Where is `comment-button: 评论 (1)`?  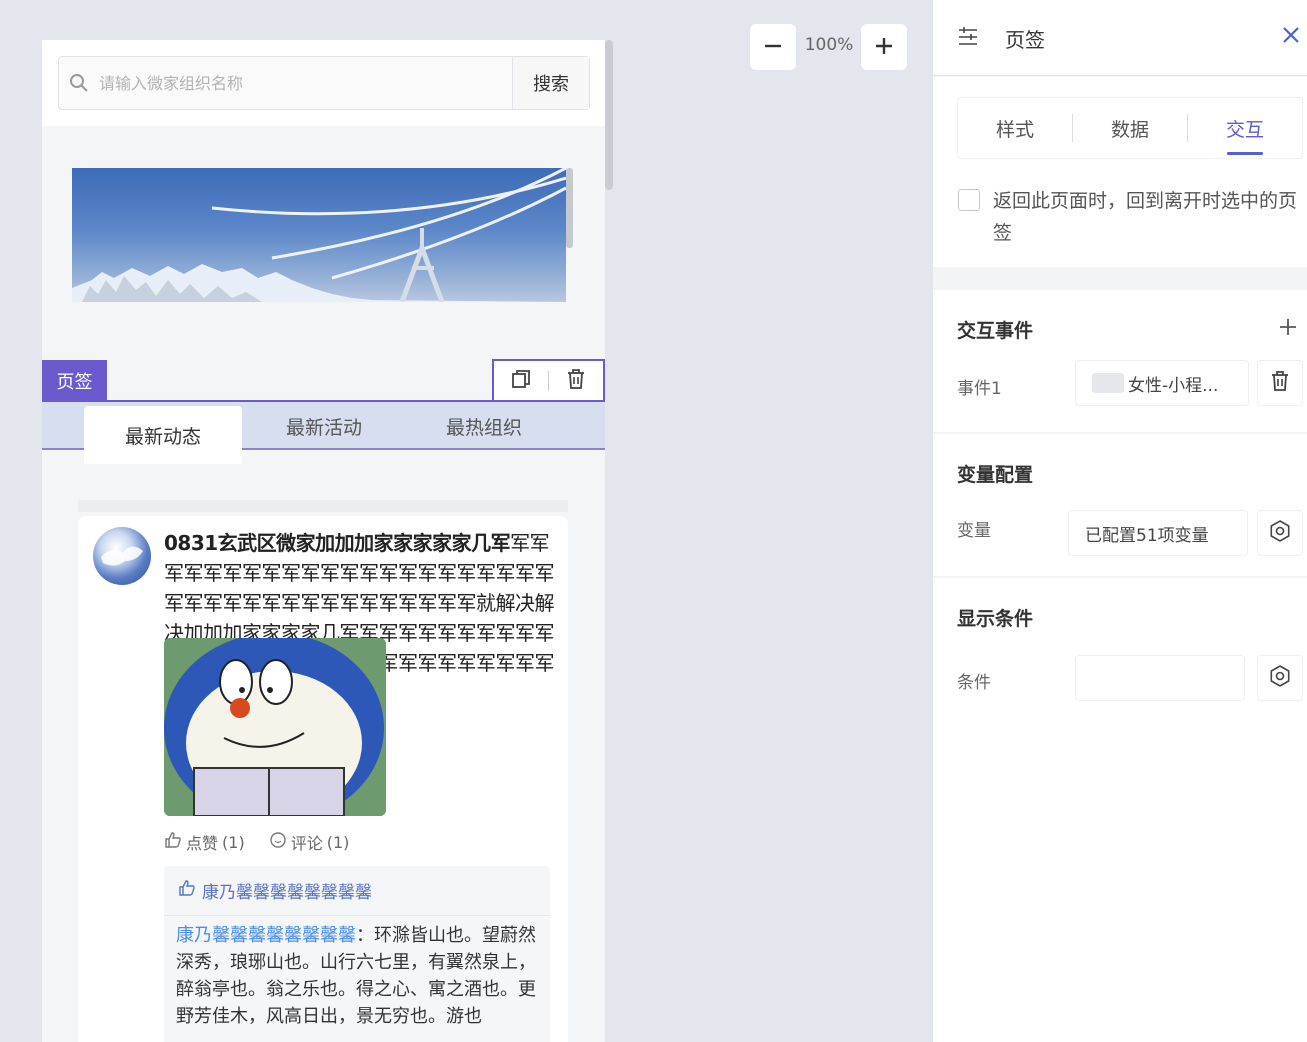
comment-button: 评论 (1) is located at coordinates (309, 842).